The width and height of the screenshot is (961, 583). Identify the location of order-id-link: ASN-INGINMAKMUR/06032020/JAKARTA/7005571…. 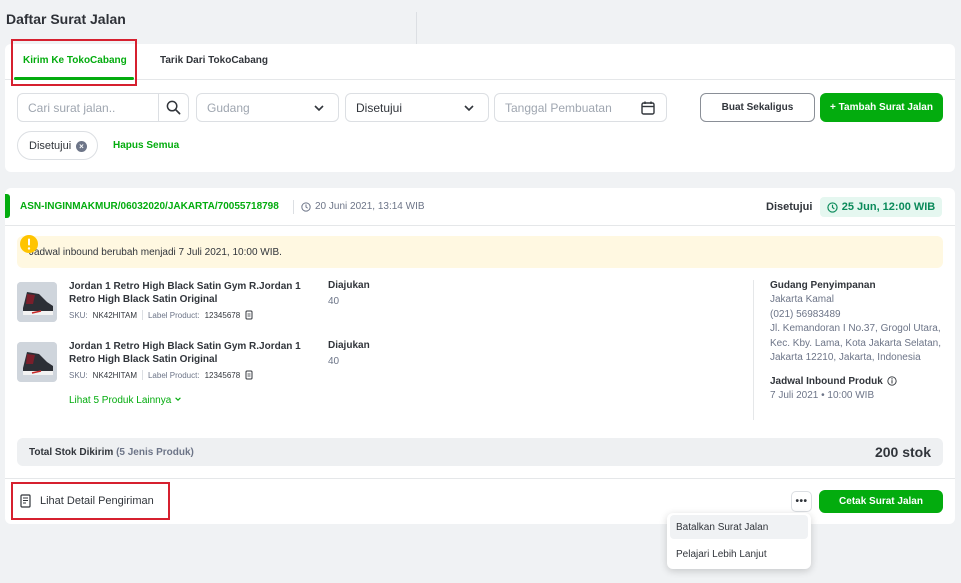
(149, 206).